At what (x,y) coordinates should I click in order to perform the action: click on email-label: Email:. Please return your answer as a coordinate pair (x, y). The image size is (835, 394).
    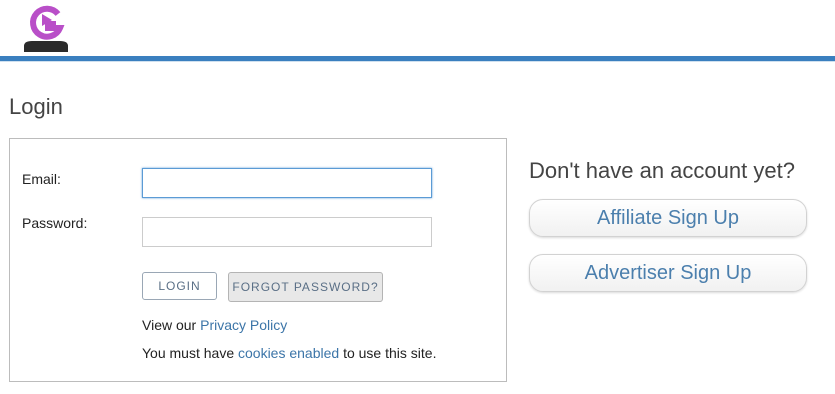
    Looking at the image, I should click on (41, 179).